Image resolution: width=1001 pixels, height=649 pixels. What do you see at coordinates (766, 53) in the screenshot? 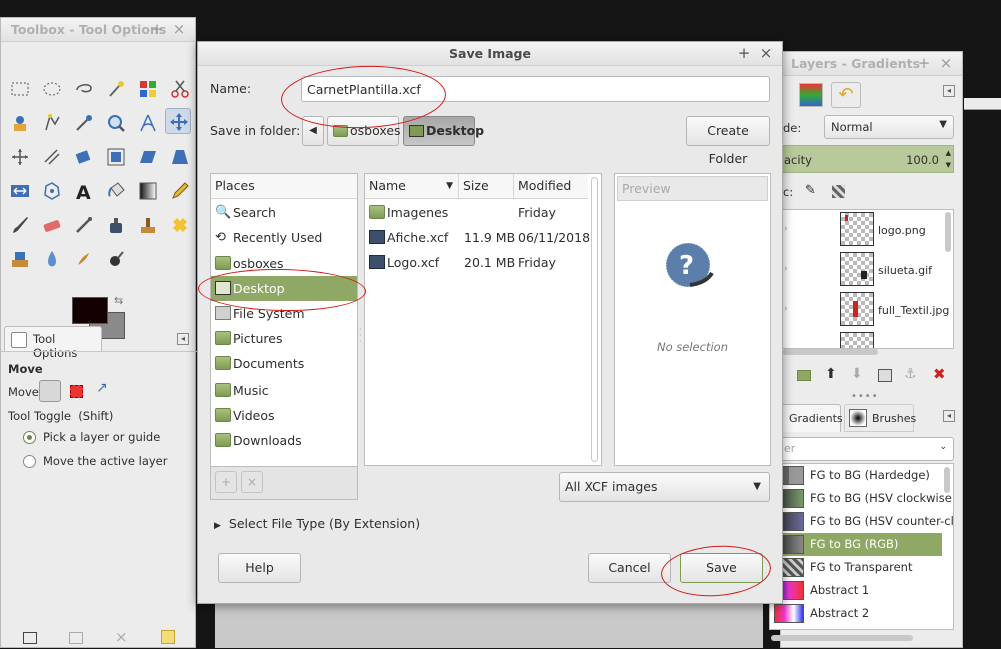
I see `dialog-close-icon: ×` at bounding box center [766, 53].